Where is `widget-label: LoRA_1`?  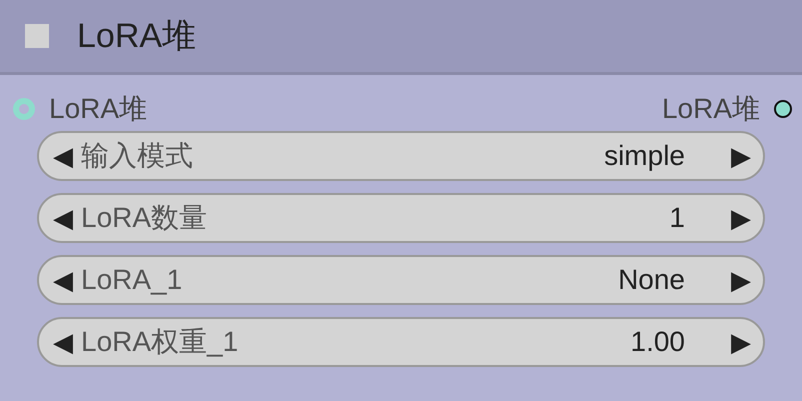 widget-label: LoRA_1 is located at coordinates (132, 280).